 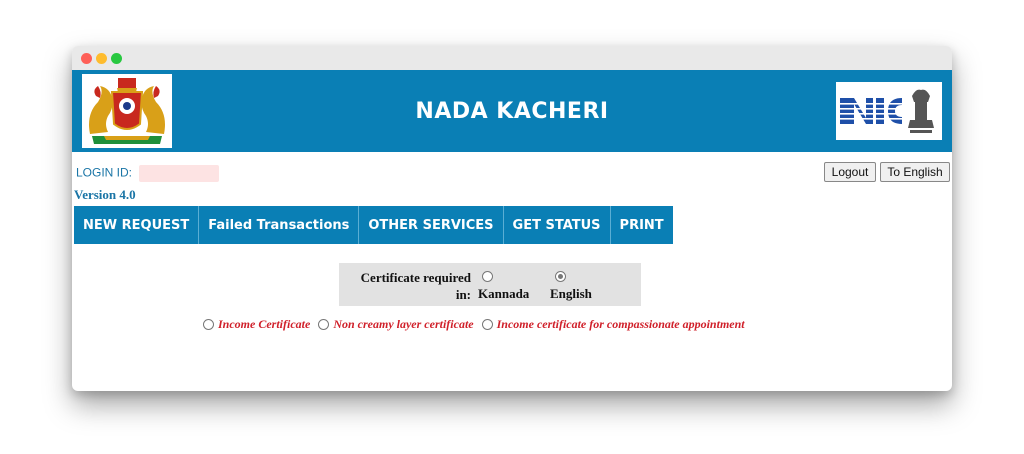 I want to click on income-certificate-label: Income Certificate, so click(x=264, y=323).